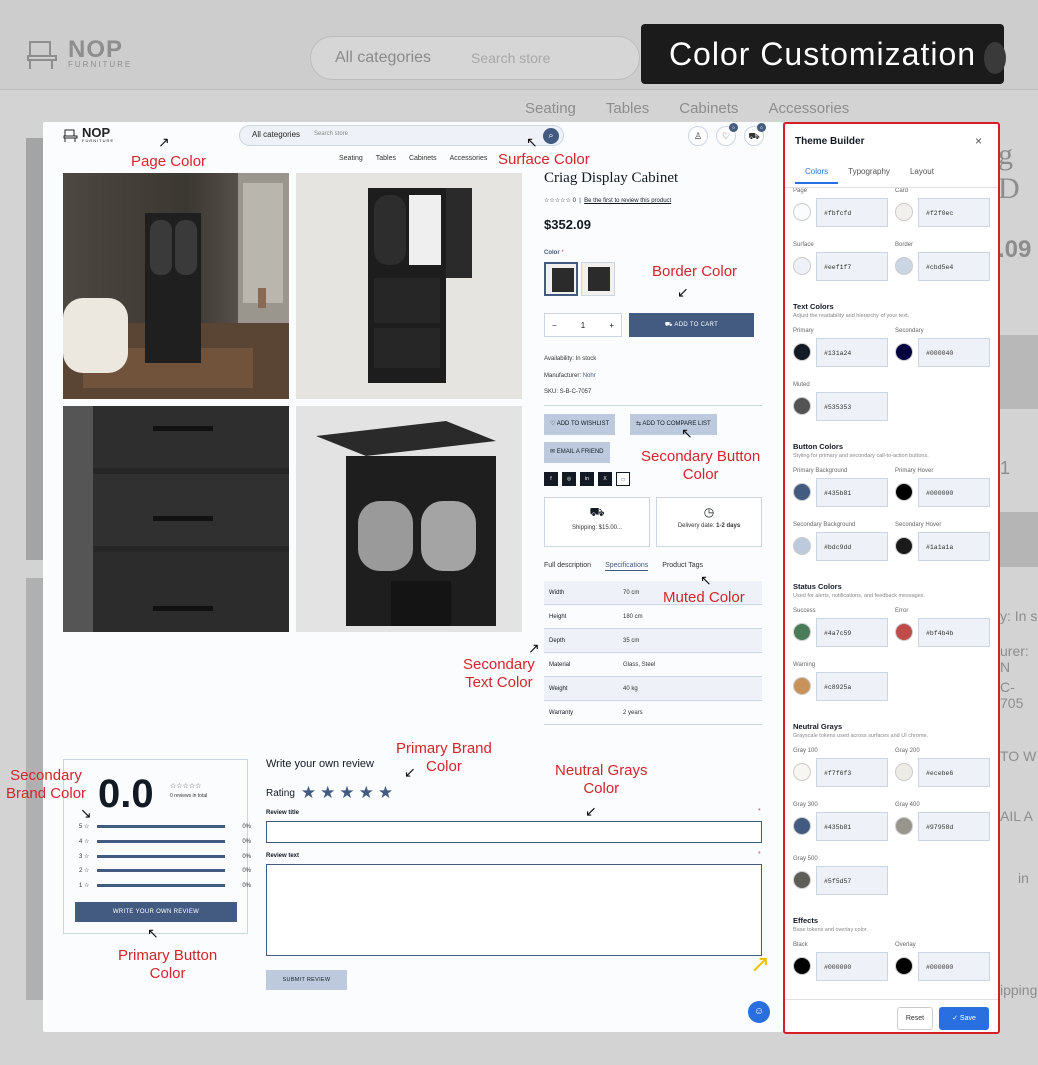 The width and height of the screenshot is (1038, 1065). I want to click on linkedin-icon: in, so click(587, 479).